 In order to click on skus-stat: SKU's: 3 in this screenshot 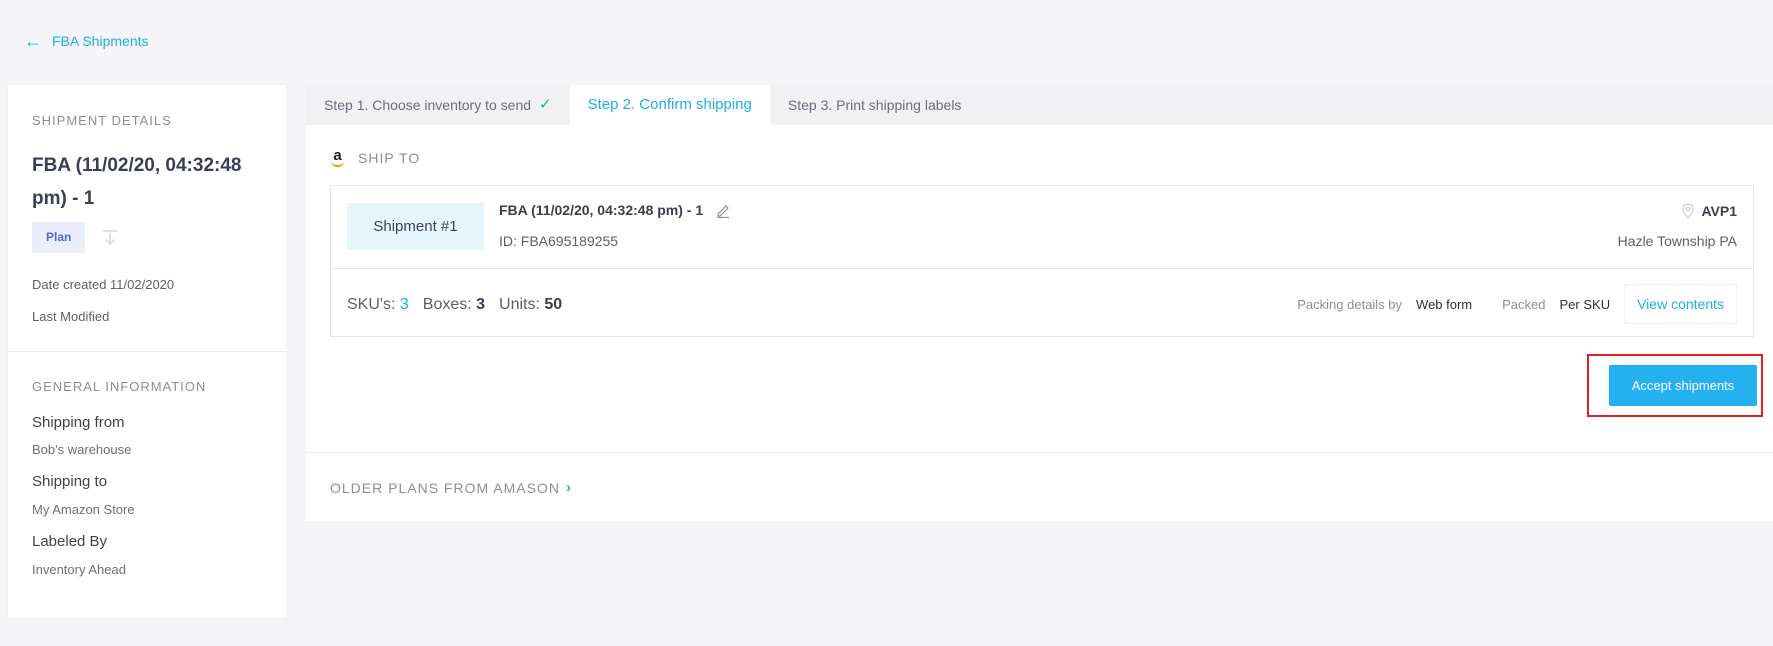, I will do `click(378, 305)`.